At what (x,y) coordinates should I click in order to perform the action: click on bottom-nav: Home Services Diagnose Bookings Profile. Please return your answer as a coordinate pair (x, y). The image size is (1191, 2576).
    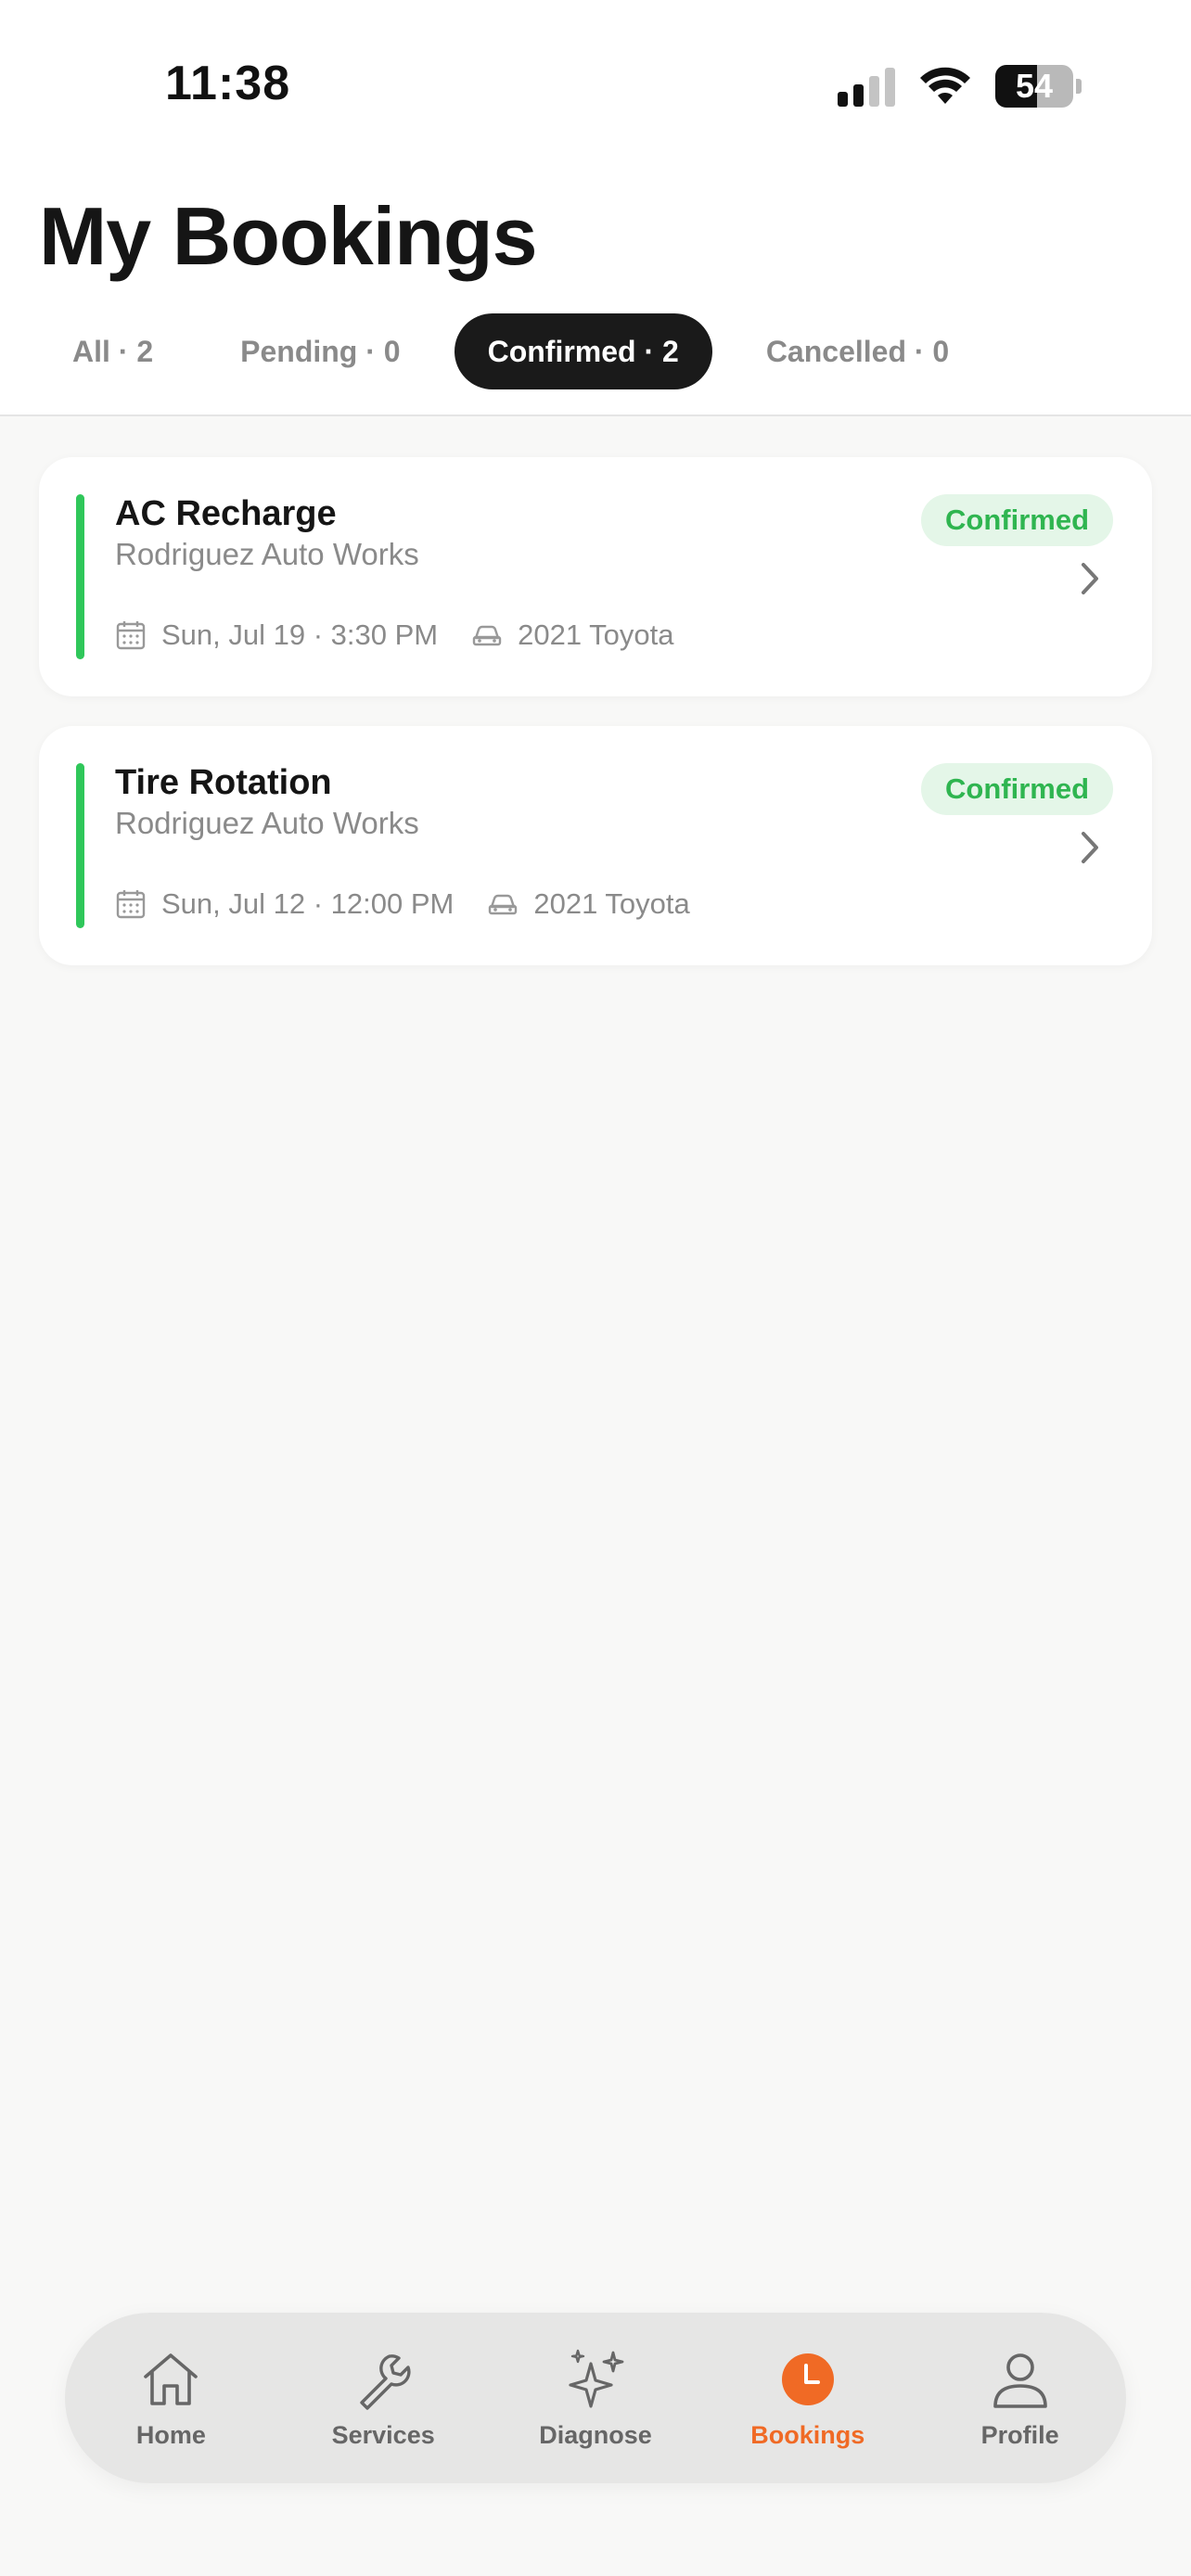
    Looking at the image, I should click on (595, 2398).